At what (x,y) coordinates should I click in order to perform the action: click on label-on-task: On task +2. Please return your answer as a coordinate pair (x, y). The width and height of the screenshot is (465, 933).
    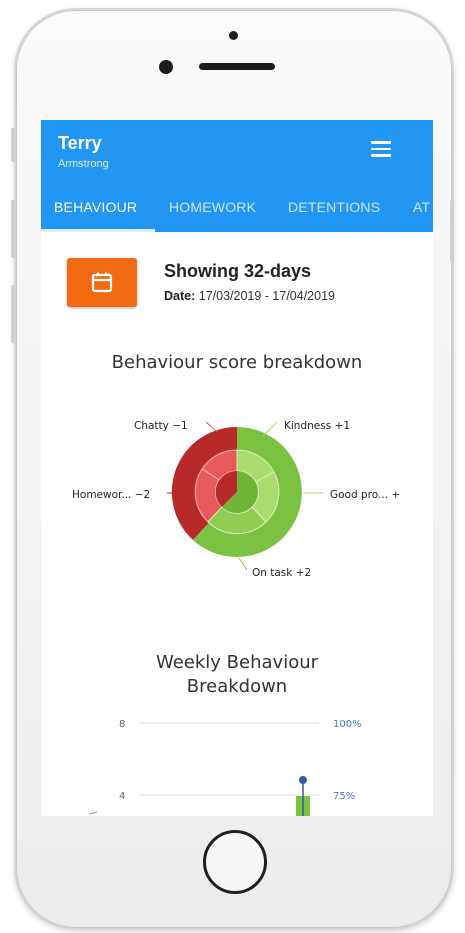
    Looking at the image, I should click on (281, 573).